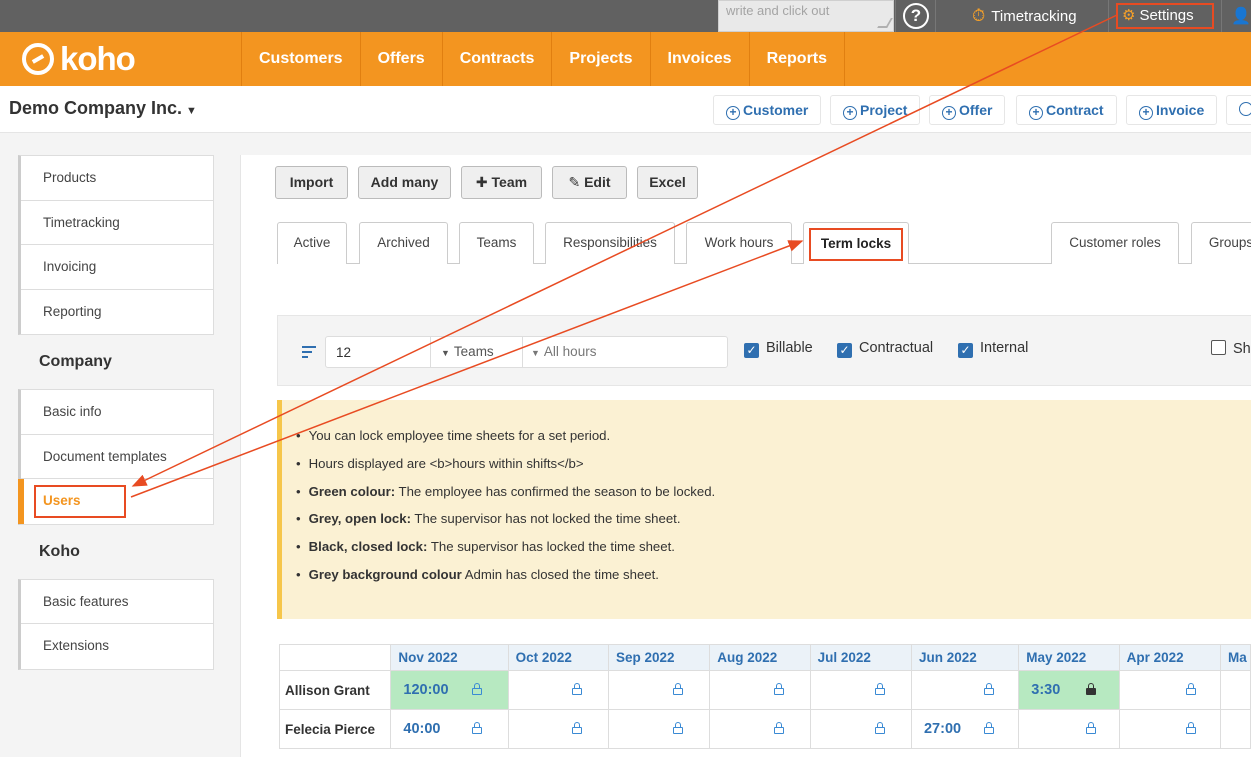 The image size is (1251, 757). Describe the element at coordinates (1115, 243) in the screenshot. I see `tab-customer-roles: Customer roles` at that location.